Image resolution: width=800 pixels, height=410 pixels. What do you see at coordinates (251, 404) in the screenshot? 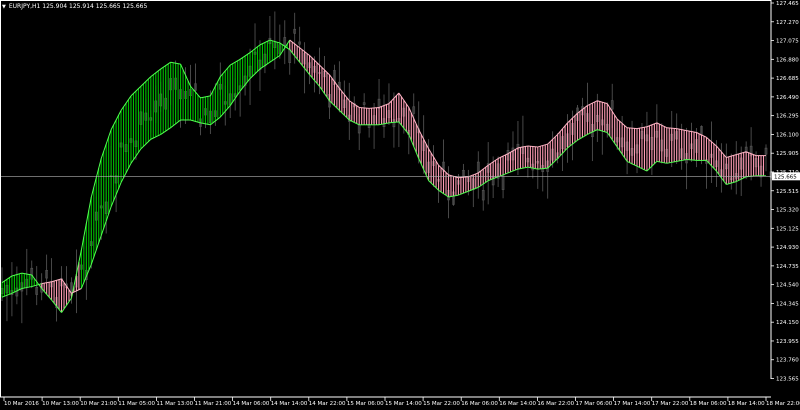
I see `time-tick-label: 14 Mar 06:00` at bounding box center [251, 404].